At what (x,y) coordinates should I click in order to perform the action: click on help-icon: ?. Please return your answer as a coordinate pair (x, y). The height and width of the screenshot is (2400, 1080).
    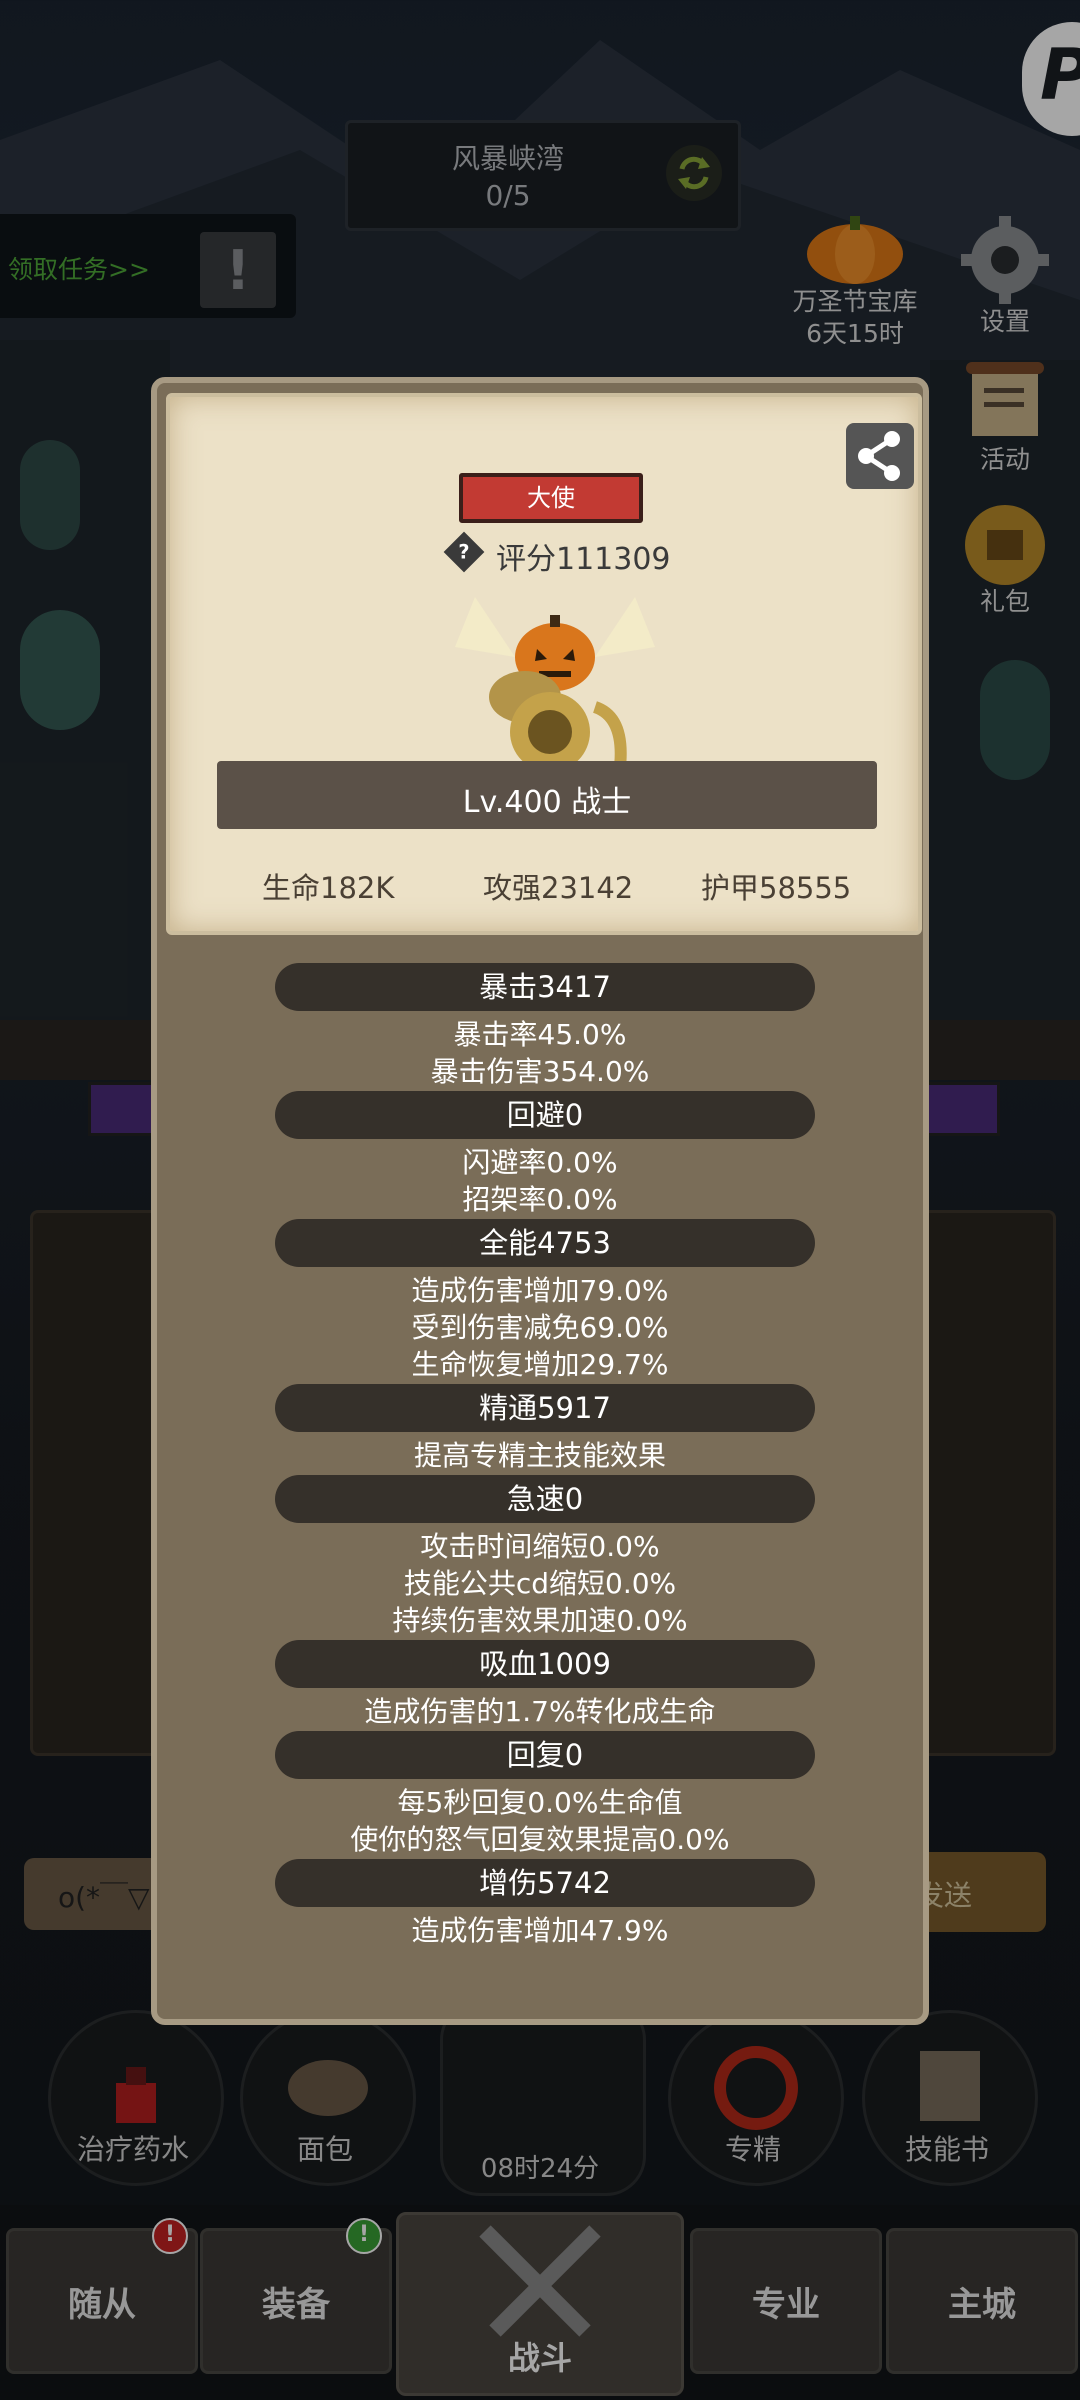
    Looking at the image, I should click on (464, 552).